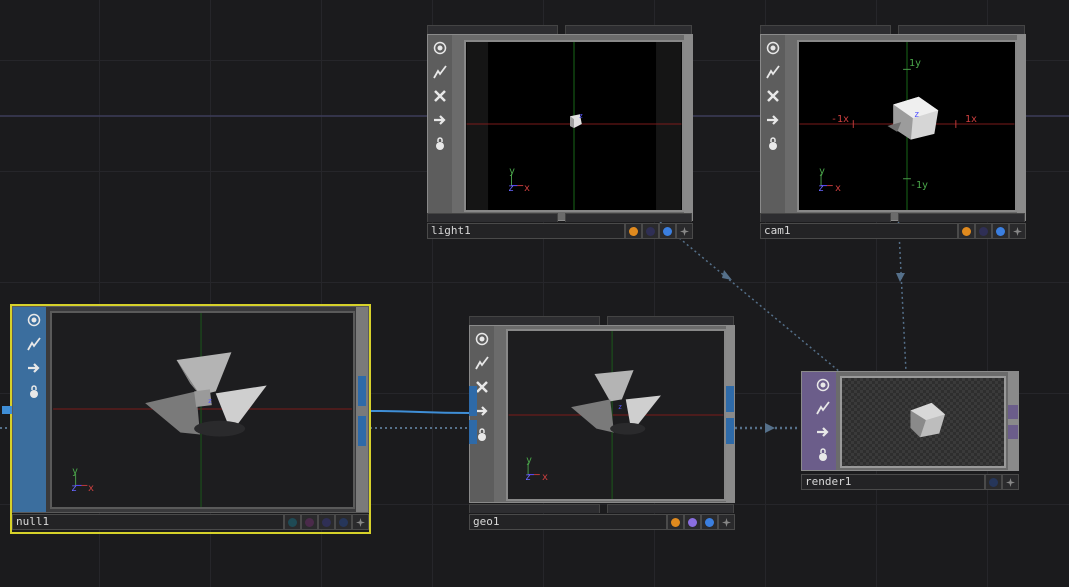 The width and height of the screenshot is (1069, 587). Describe the element at coordinates (309, 522) in the screenshot. I see `flag-clone` at that location.